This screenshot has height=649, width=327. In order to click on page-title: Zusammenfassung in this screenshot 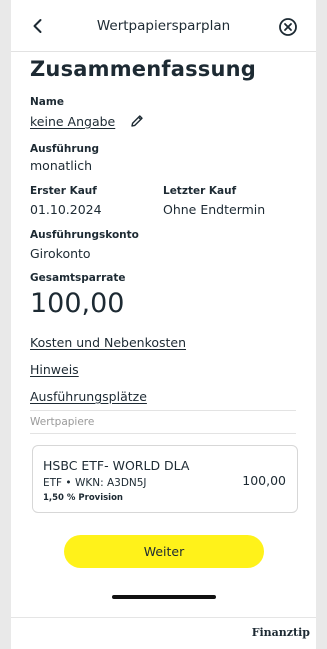, I will do `click(143, 69)`.